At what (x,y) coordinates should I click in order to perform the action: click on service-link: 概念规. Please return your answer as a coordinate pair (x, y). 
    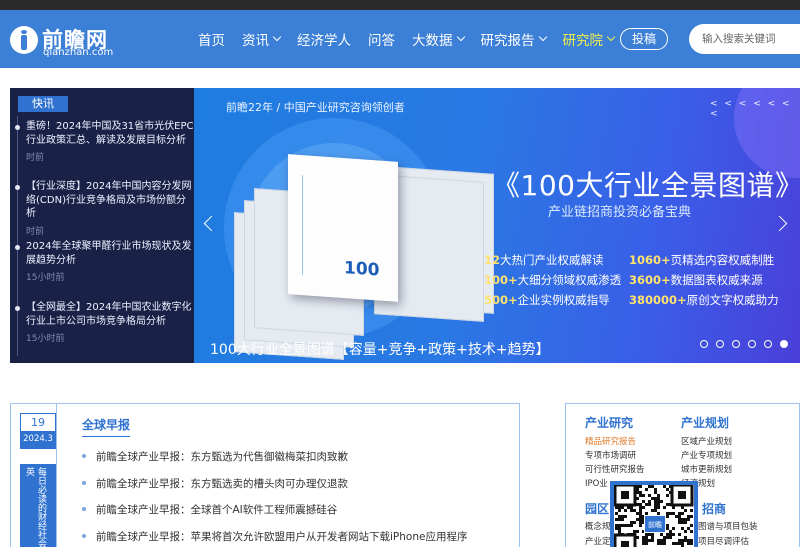
    Looking at the image, I should click on (598, 526).